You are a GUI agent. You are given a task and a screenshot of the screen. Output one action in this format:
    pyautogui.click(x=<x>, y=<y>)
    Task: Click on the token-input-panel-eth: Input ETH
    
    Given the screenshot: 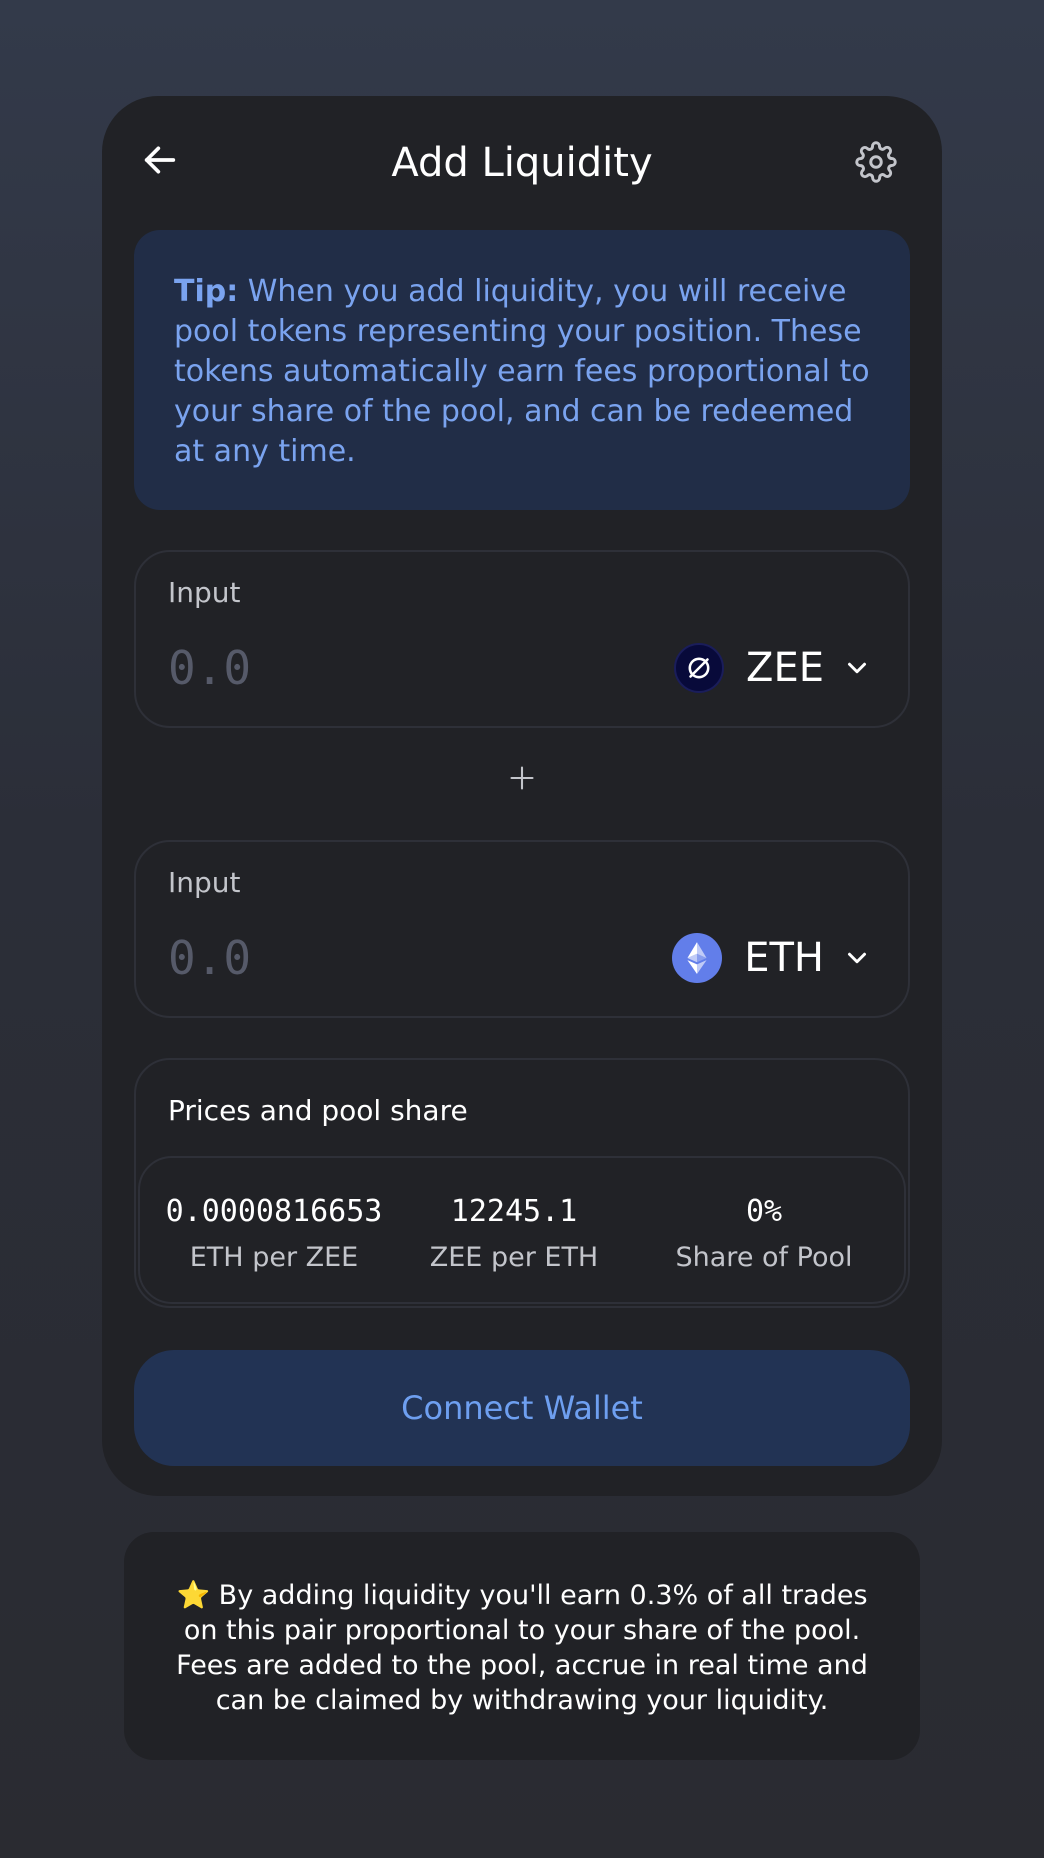 What is the action you would take?
    pyautogui.click(x=522, y=929)
    